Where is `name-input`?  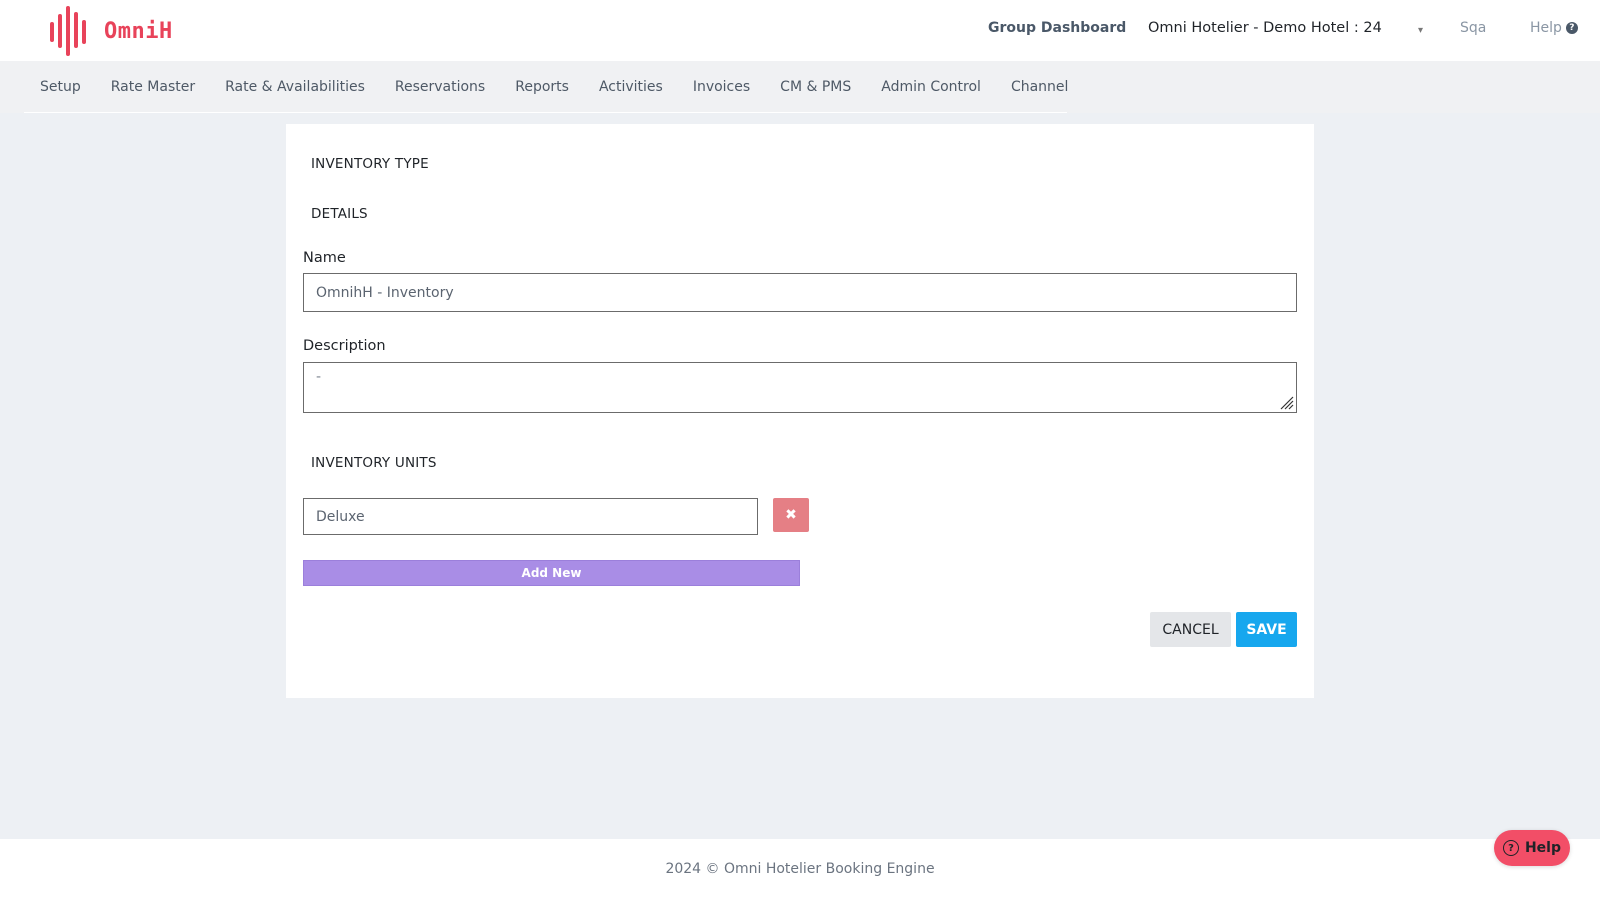
name-input is located at coordinates (800, 292).